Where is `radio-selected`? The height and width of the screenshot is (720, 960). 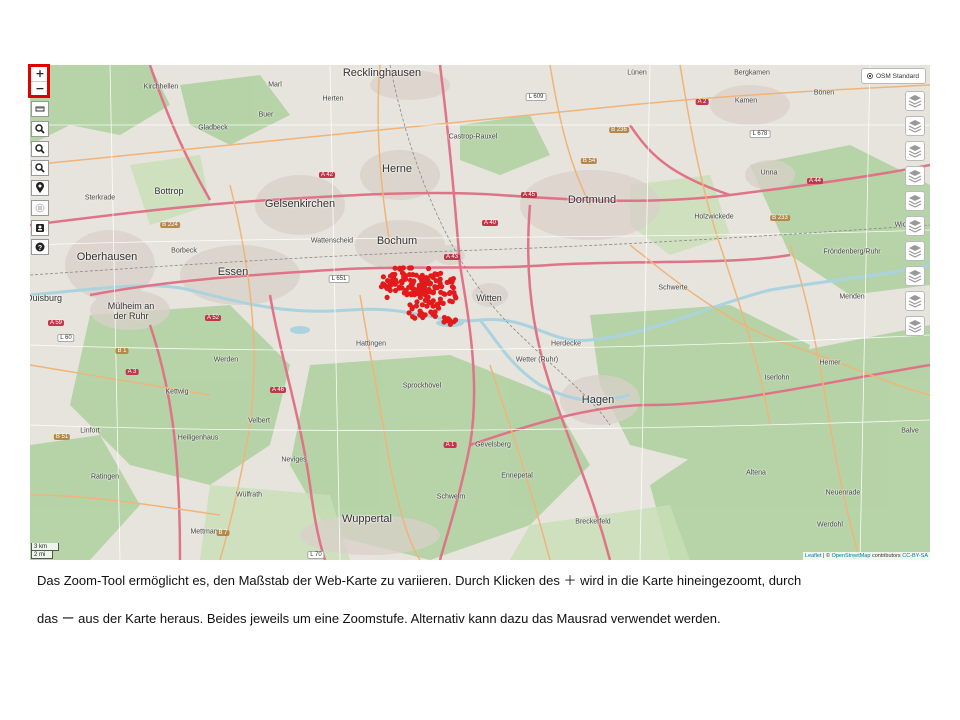
radio-selected is located at coordinates (870, 76).